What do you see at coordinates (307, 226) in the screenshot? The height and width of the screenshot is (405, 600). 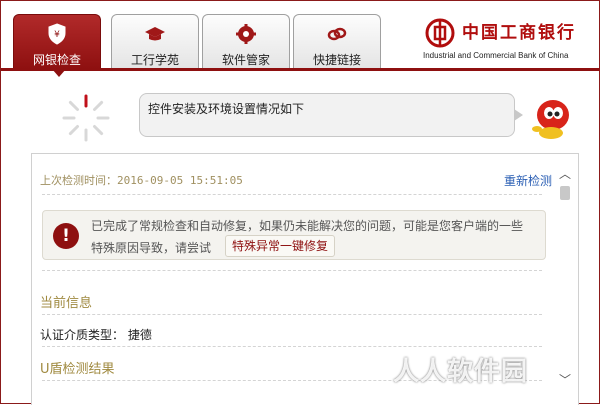 I see `notice-text-line1: 已完成了常规检查和自动修复，如果仍未能解决您的问题，可能是您客户端的一些` at bounding box center [307, 226].